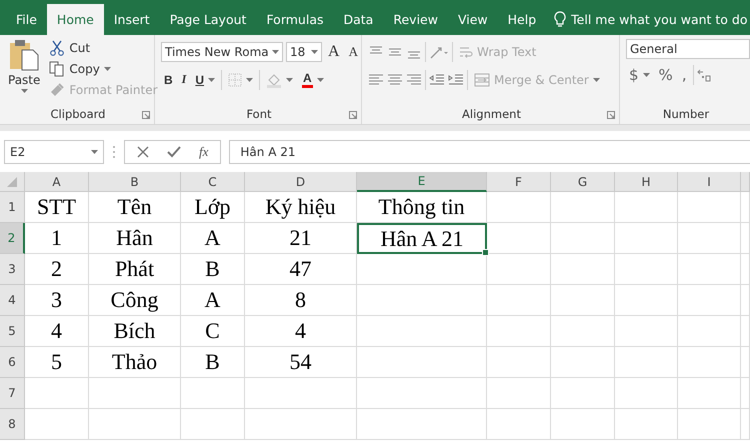  Describe the element at coordinates (132, 19) in the screenshot. I see `ribbon-tab: Insert` at that location.